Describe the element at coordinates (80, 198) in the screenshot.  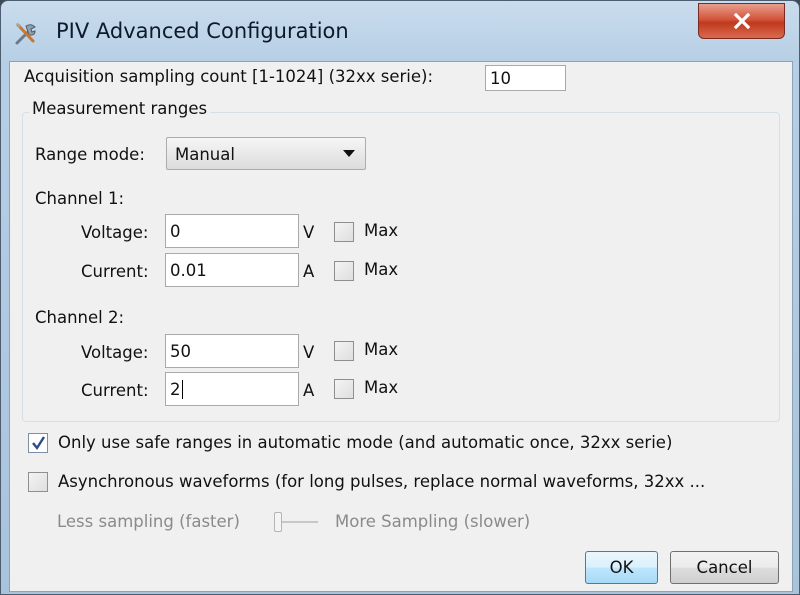
I see `channel-1-label: Channel 1:` at that location.